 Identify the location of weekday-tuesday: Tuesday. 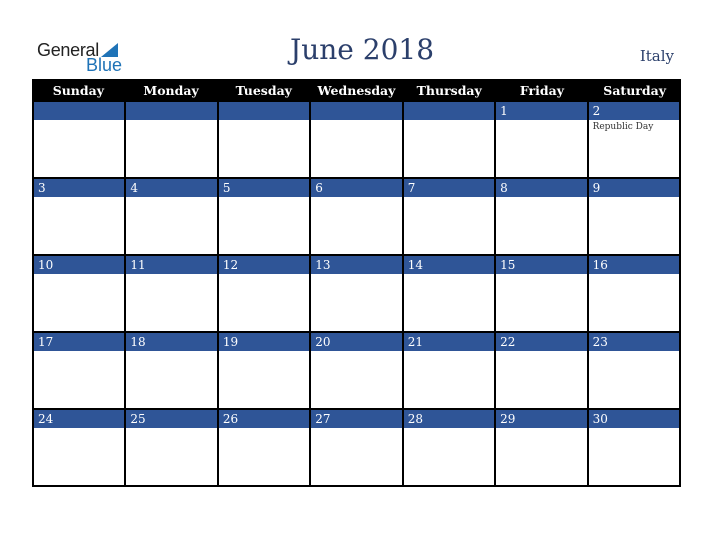
(263, 90).